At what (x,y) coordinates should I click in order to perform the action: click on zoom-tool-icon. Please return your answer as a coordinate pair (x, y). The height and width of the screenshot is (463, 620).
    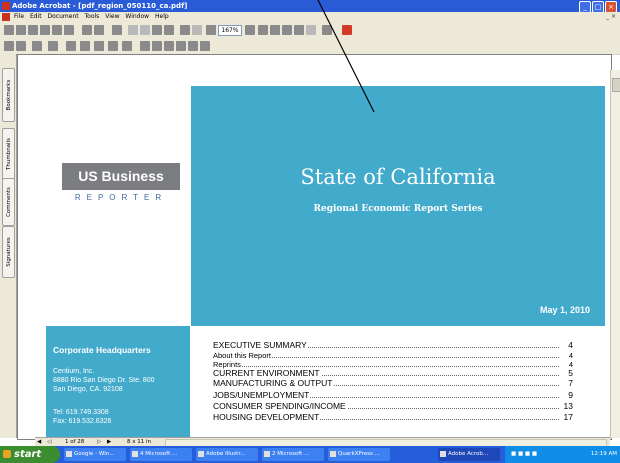
    Looking at the image, I should click on (21, 46).